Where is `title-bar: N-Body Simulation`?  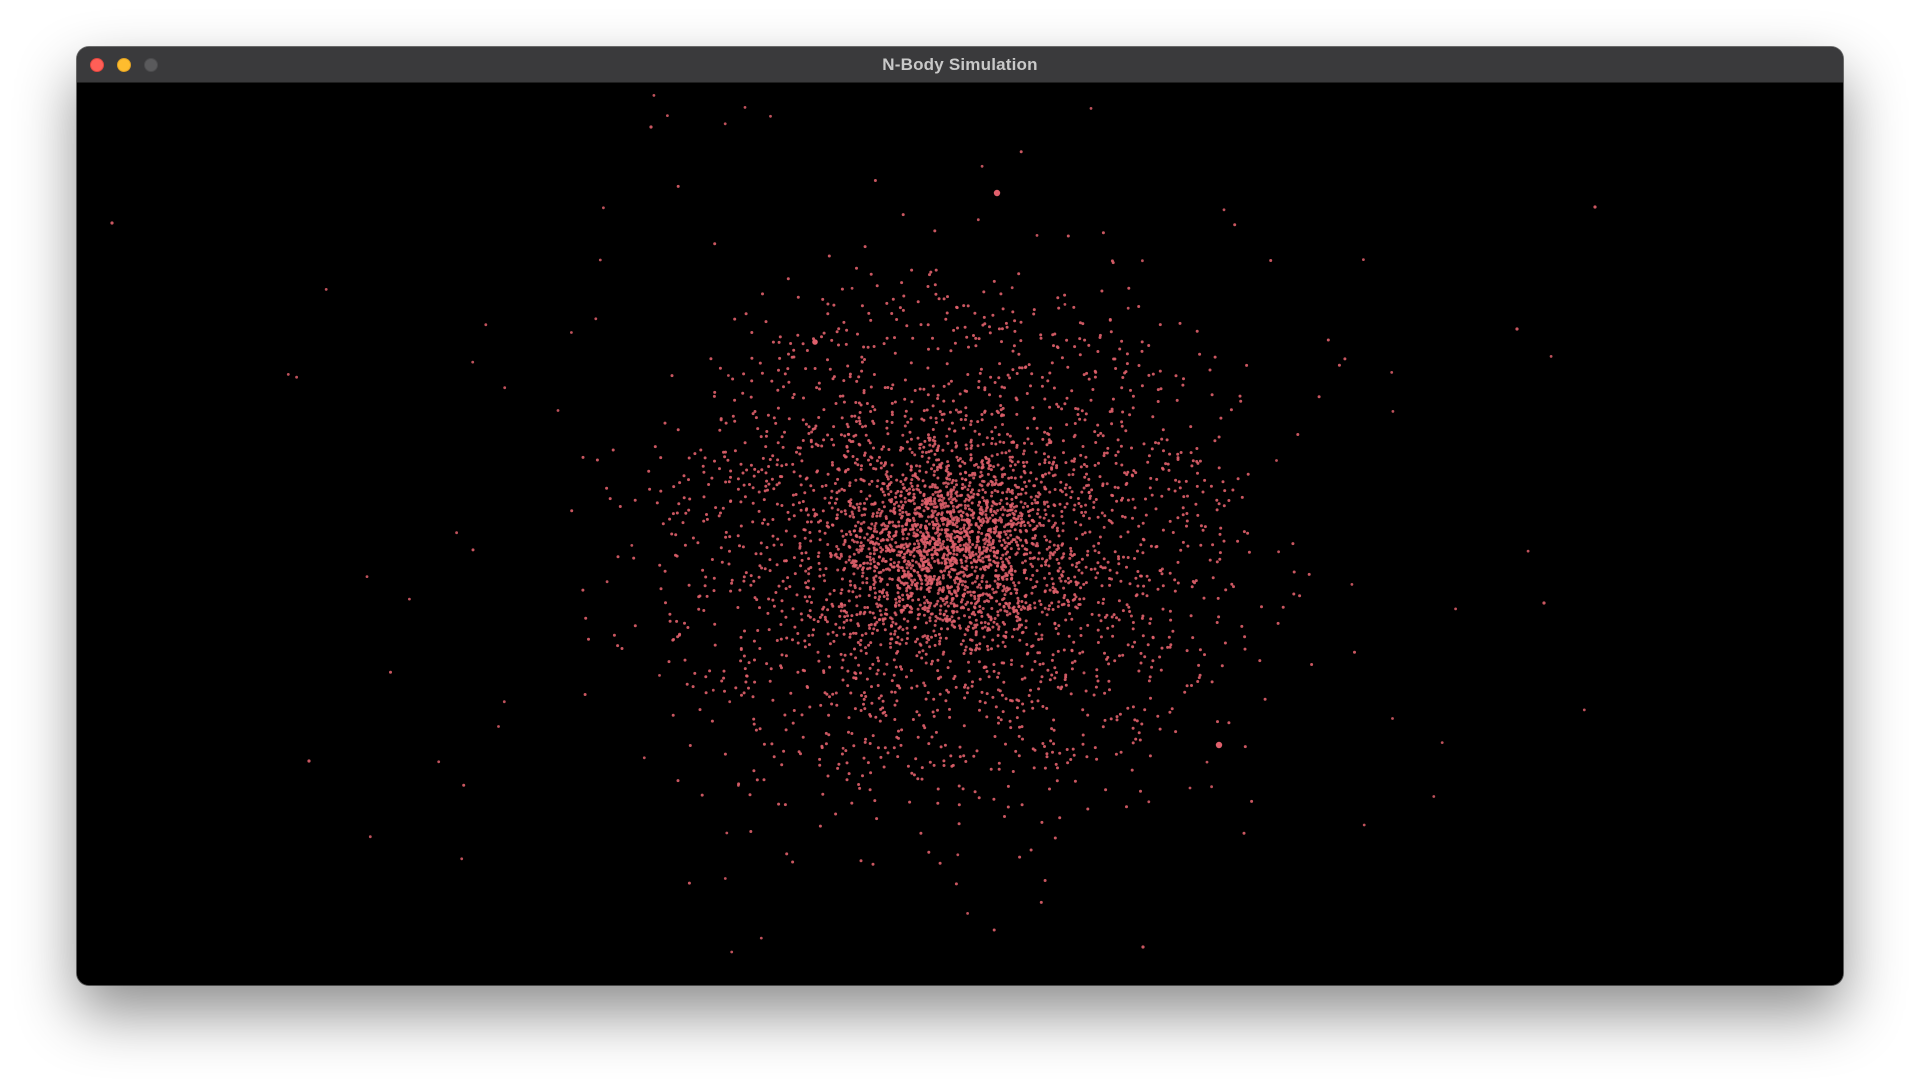
title-bar: N-Body Simulation is located at coordinates (960, 65).